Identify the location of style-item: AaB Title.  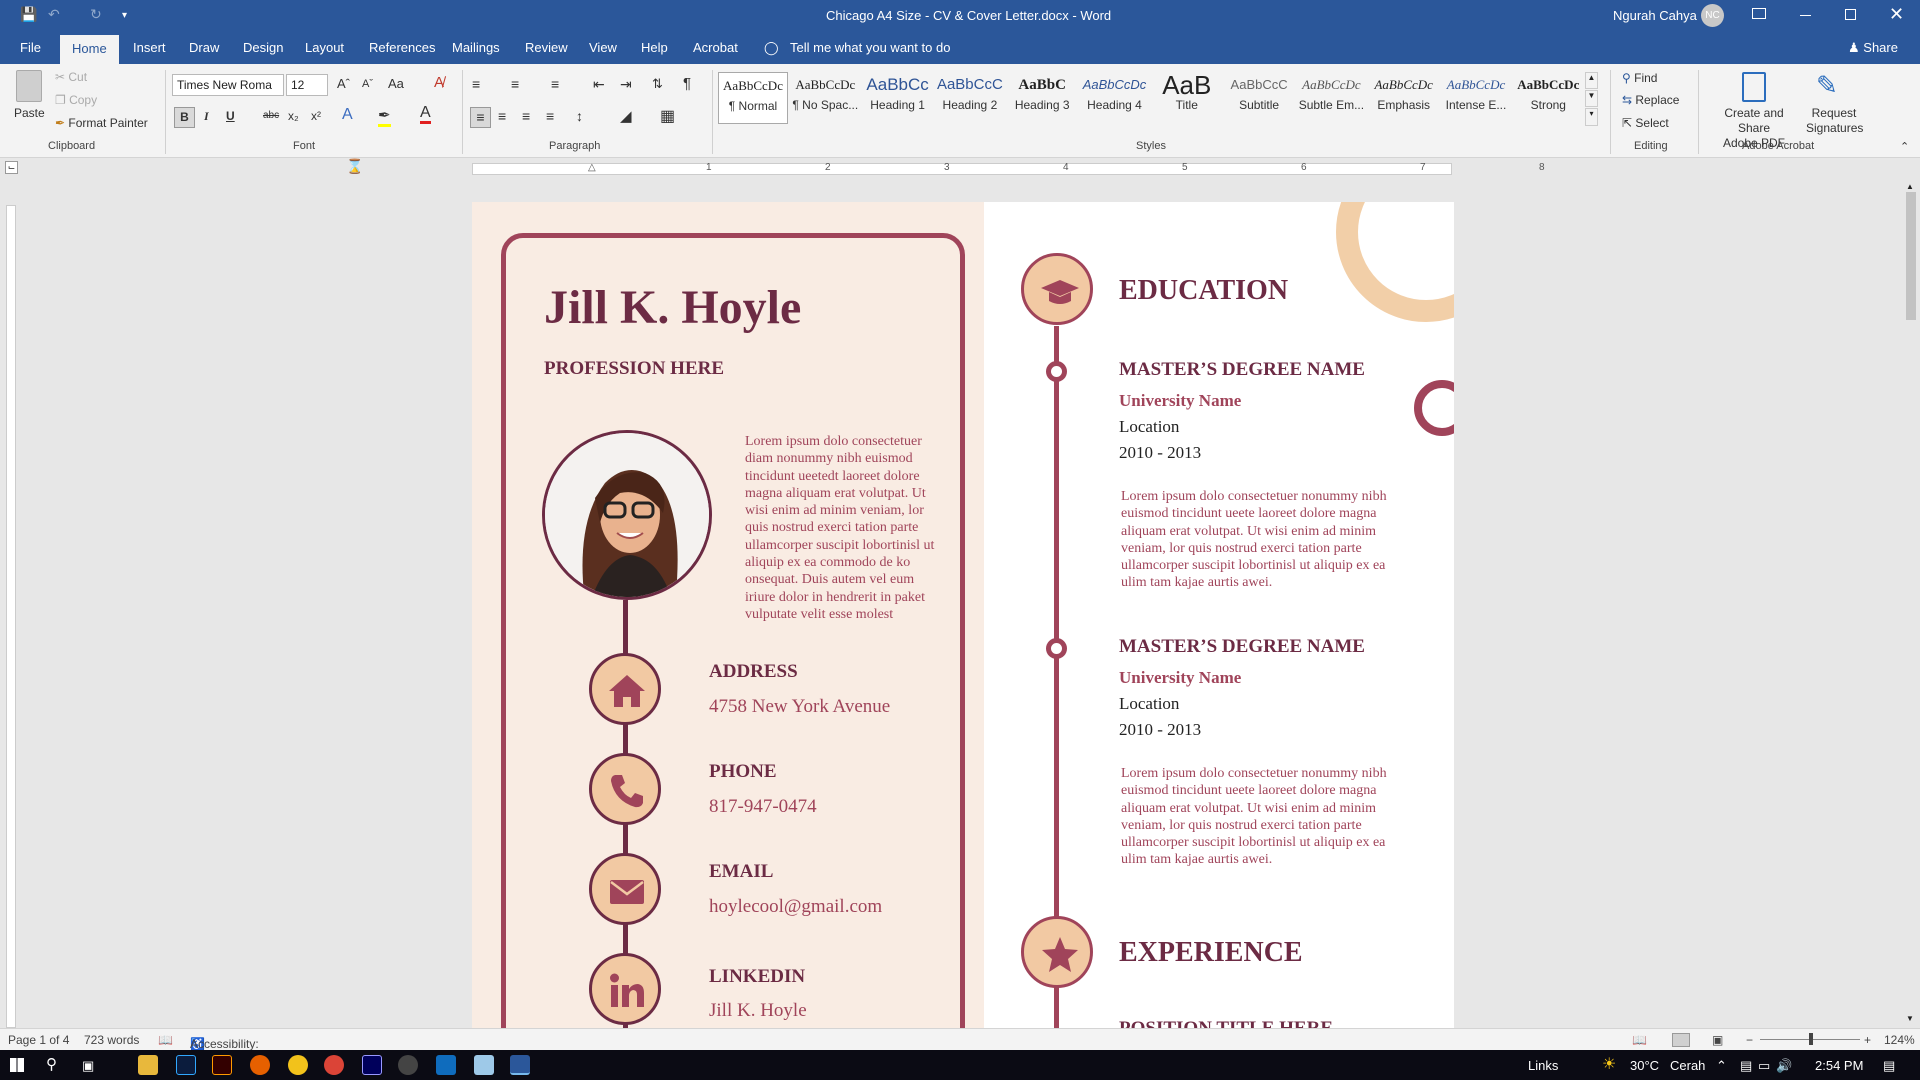
(1187, 98).